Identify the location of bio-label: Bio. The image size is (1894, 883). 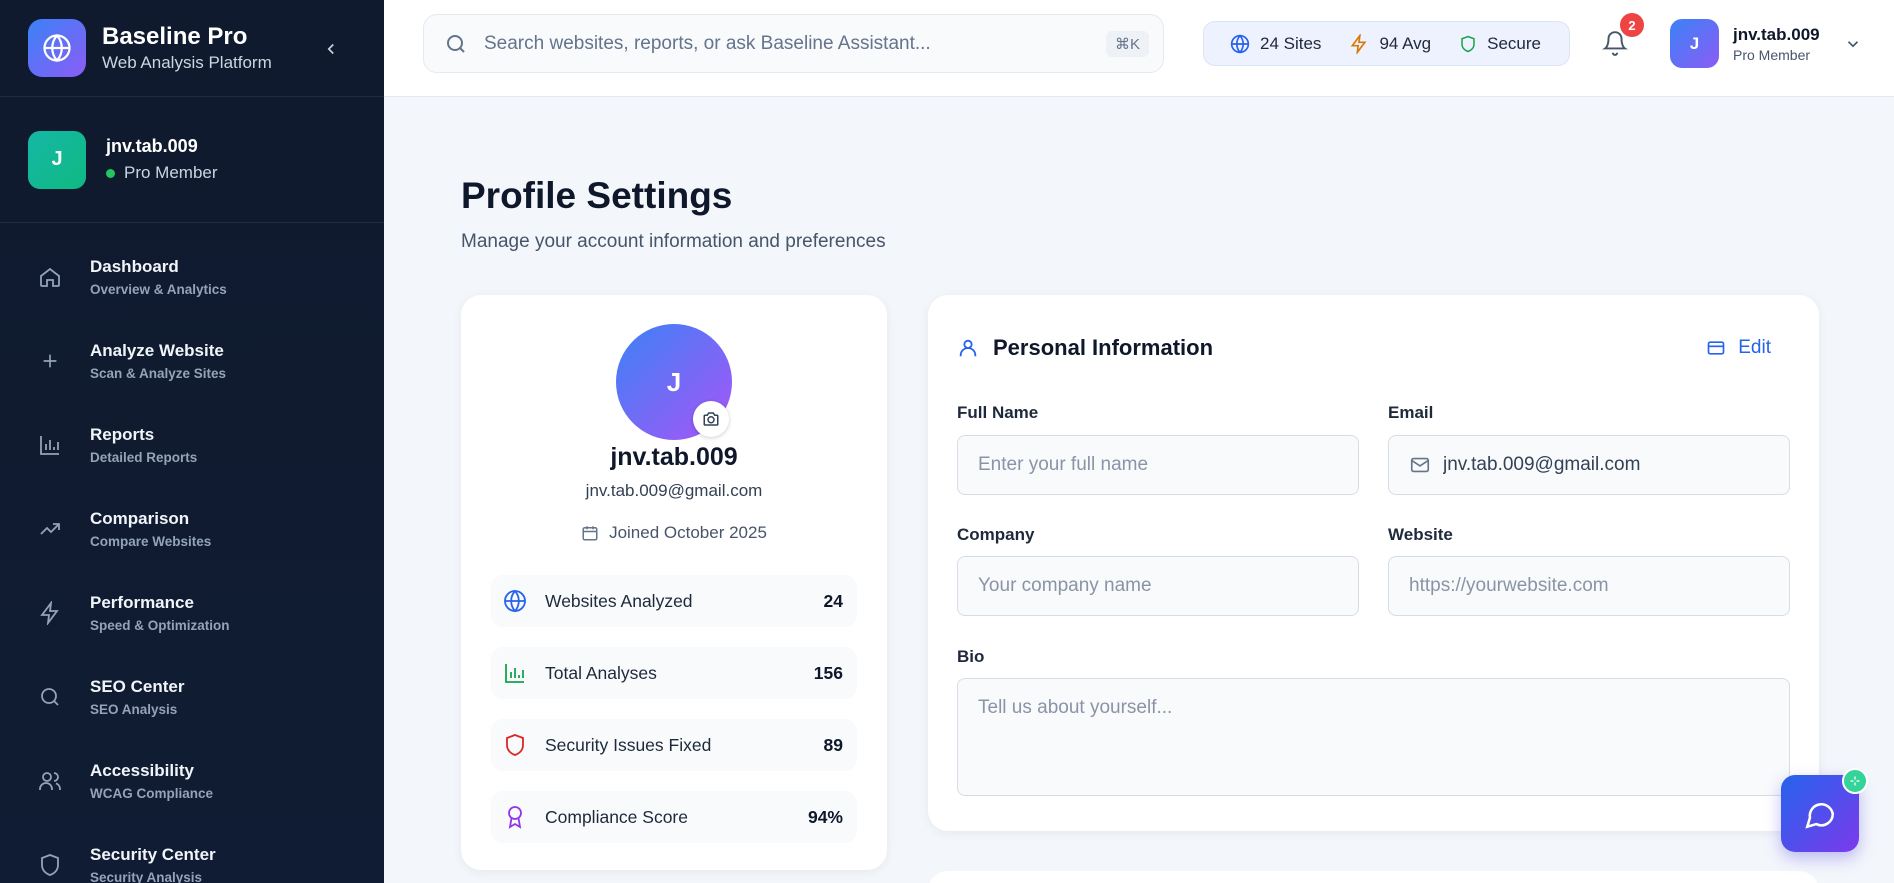
(971, 656).